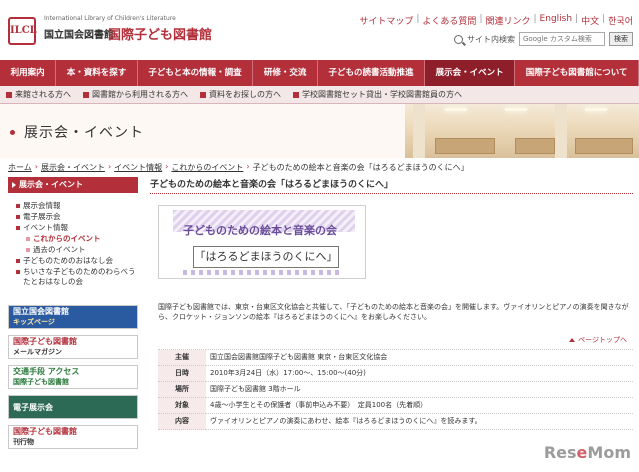 This screenshot has width=639, height=472. Describe the element at coordinates (263, 272) in the screenshot. I see `poster-wave-decoration` at that location.